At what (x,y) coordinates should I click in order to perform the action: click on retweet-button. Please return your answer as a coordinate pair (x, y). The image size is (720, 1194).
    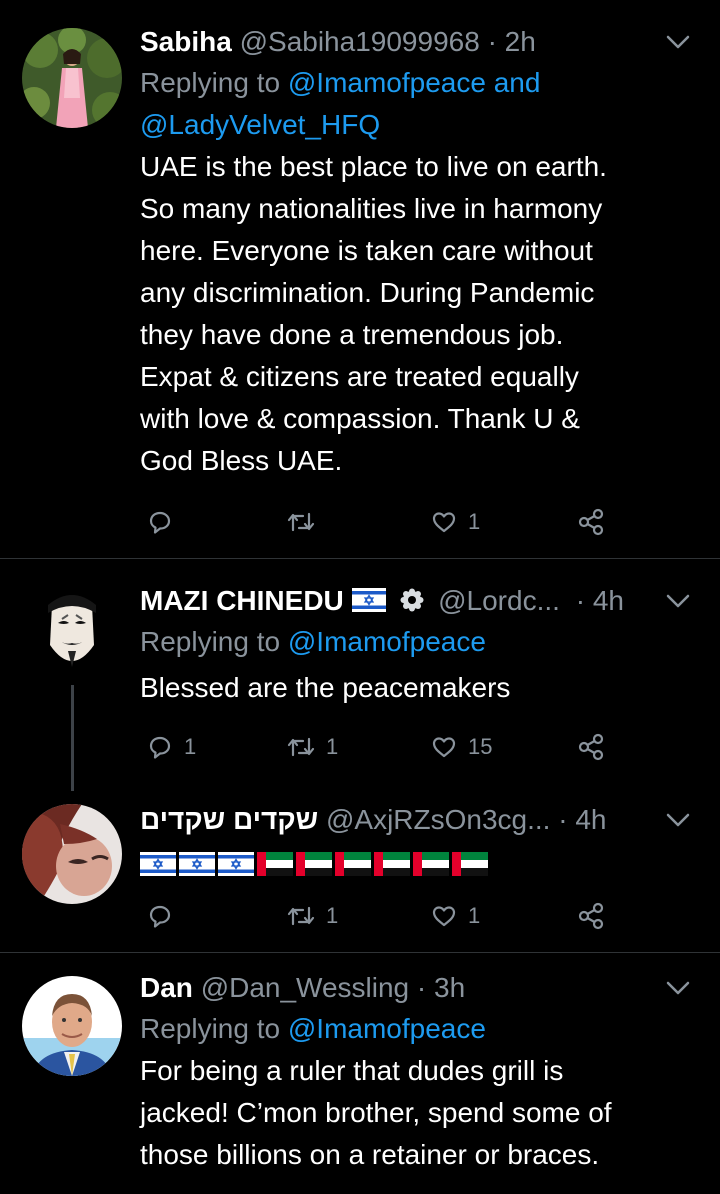
    Looking at the image, I should click on (306, 522).